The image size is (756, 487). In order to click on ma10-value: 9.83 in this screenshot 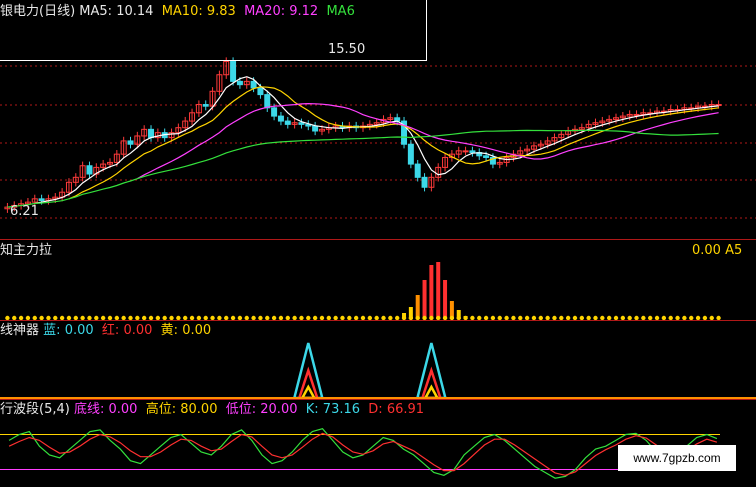, I will do `click(221, 11)`.